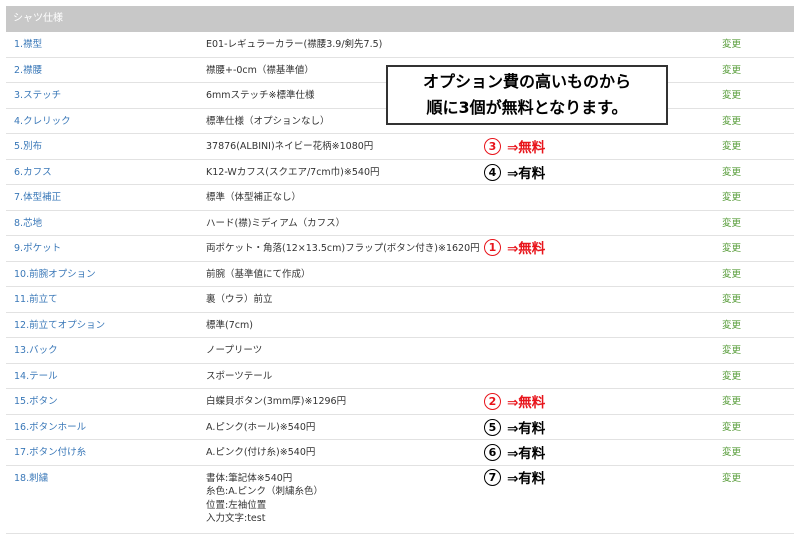 Image resolution: width=800 pixels, height=544 pixels. Describe the element at coordinates (527, 95) in the screenshot. I see `callout-note: オプション費の高いものから 順に3個が無料となります。` at that location.